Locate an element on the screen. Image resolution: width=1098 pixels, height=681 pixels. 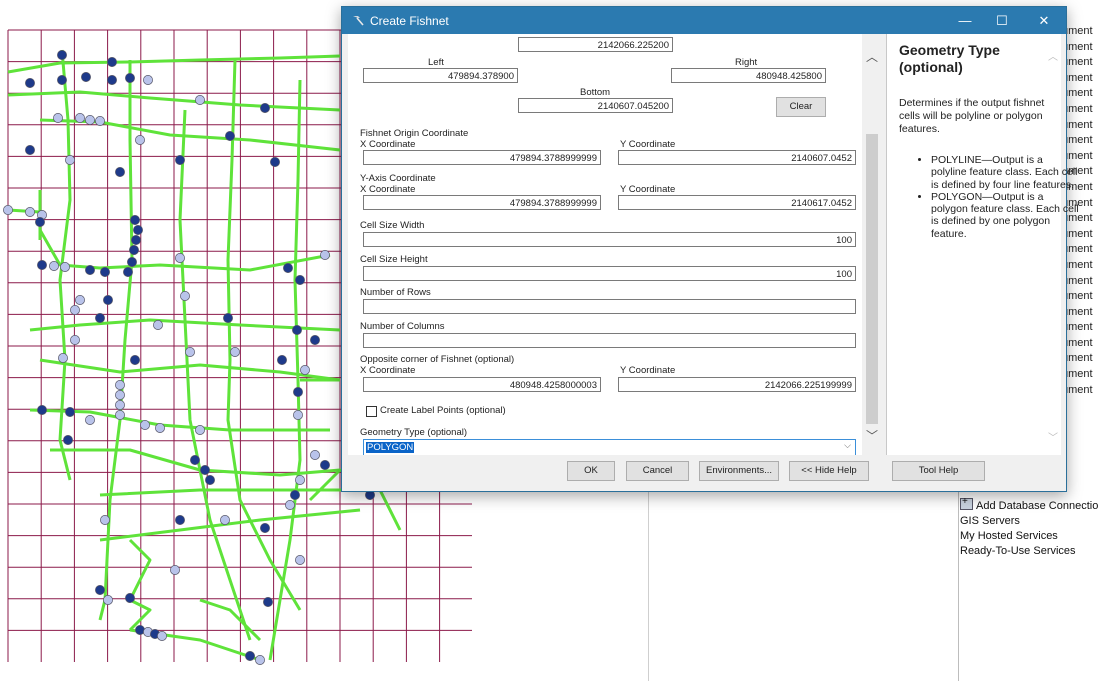
extent-top-field: 2142066.225200 is located at coordinates (595, 44).